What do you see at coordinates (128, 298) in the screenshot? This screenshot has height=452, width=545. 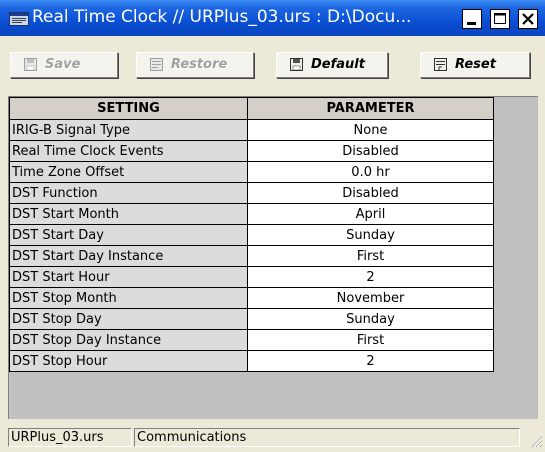 I see `setting-cell: DST Stop Month` at bounding box center [128, 298].